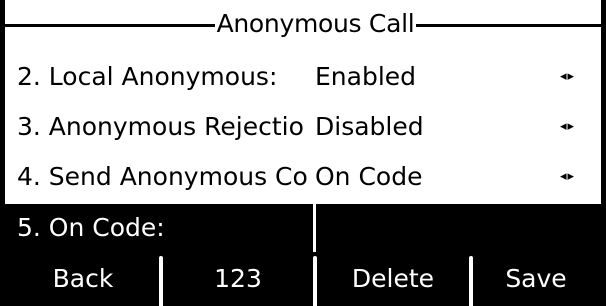 This screenshot has height=306, width=606. I want to click on field-divider, so click(314, 228).